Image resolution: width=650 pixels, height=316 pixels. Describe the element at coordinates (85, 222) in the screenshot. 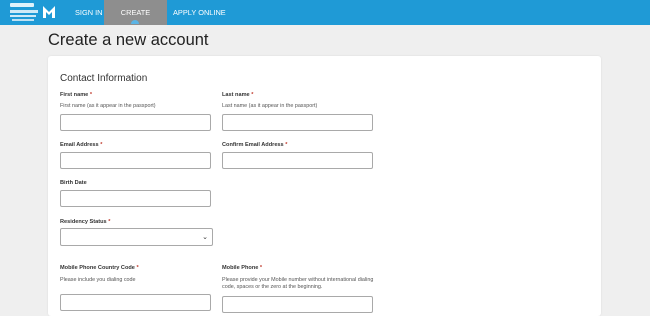

I see `residency-status-label: Residency Status *` at that location.